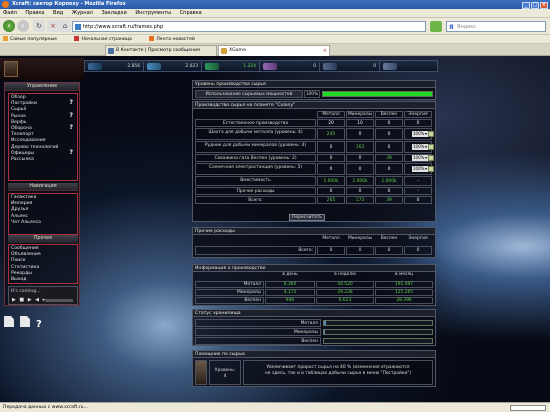 Image resolution: width=550 pixels, height=412 pixels. Describe the element at coordinates (19, 279) in the screenshot. I see `other-item-label: Выход` at that location.